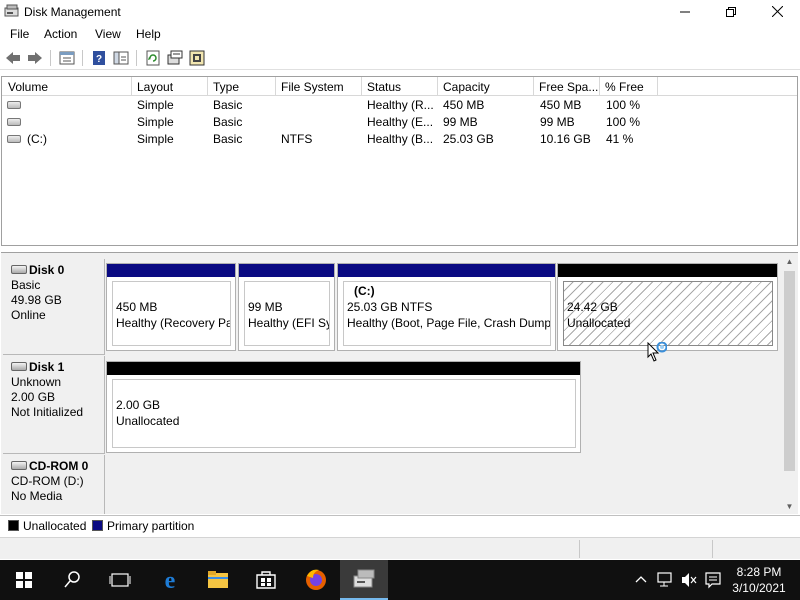 The image size is (800, 600). What do you see at coordinates (731, 12) in the screenshot?
I see `restore-button` at bounding box center [731, 12].